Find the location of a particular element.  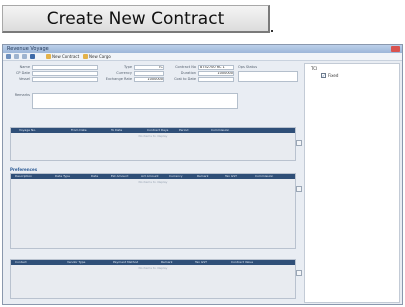

save-icon is located at coordinates (8, 56).